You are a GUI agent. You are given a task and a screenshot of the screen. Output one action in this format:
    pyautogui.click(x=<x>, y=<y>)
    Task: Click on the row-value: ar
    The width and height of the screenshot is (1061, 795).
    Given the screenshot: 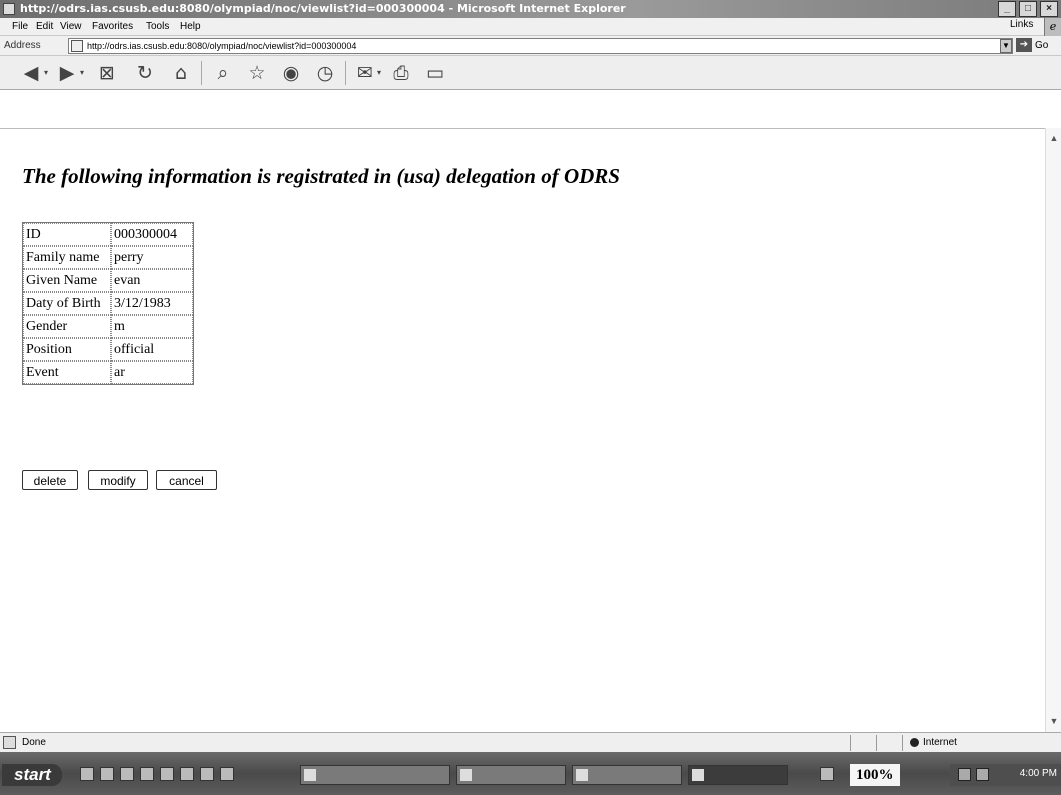 What is the action you would take?
    pyautogui.click(x=152, y=372)
    